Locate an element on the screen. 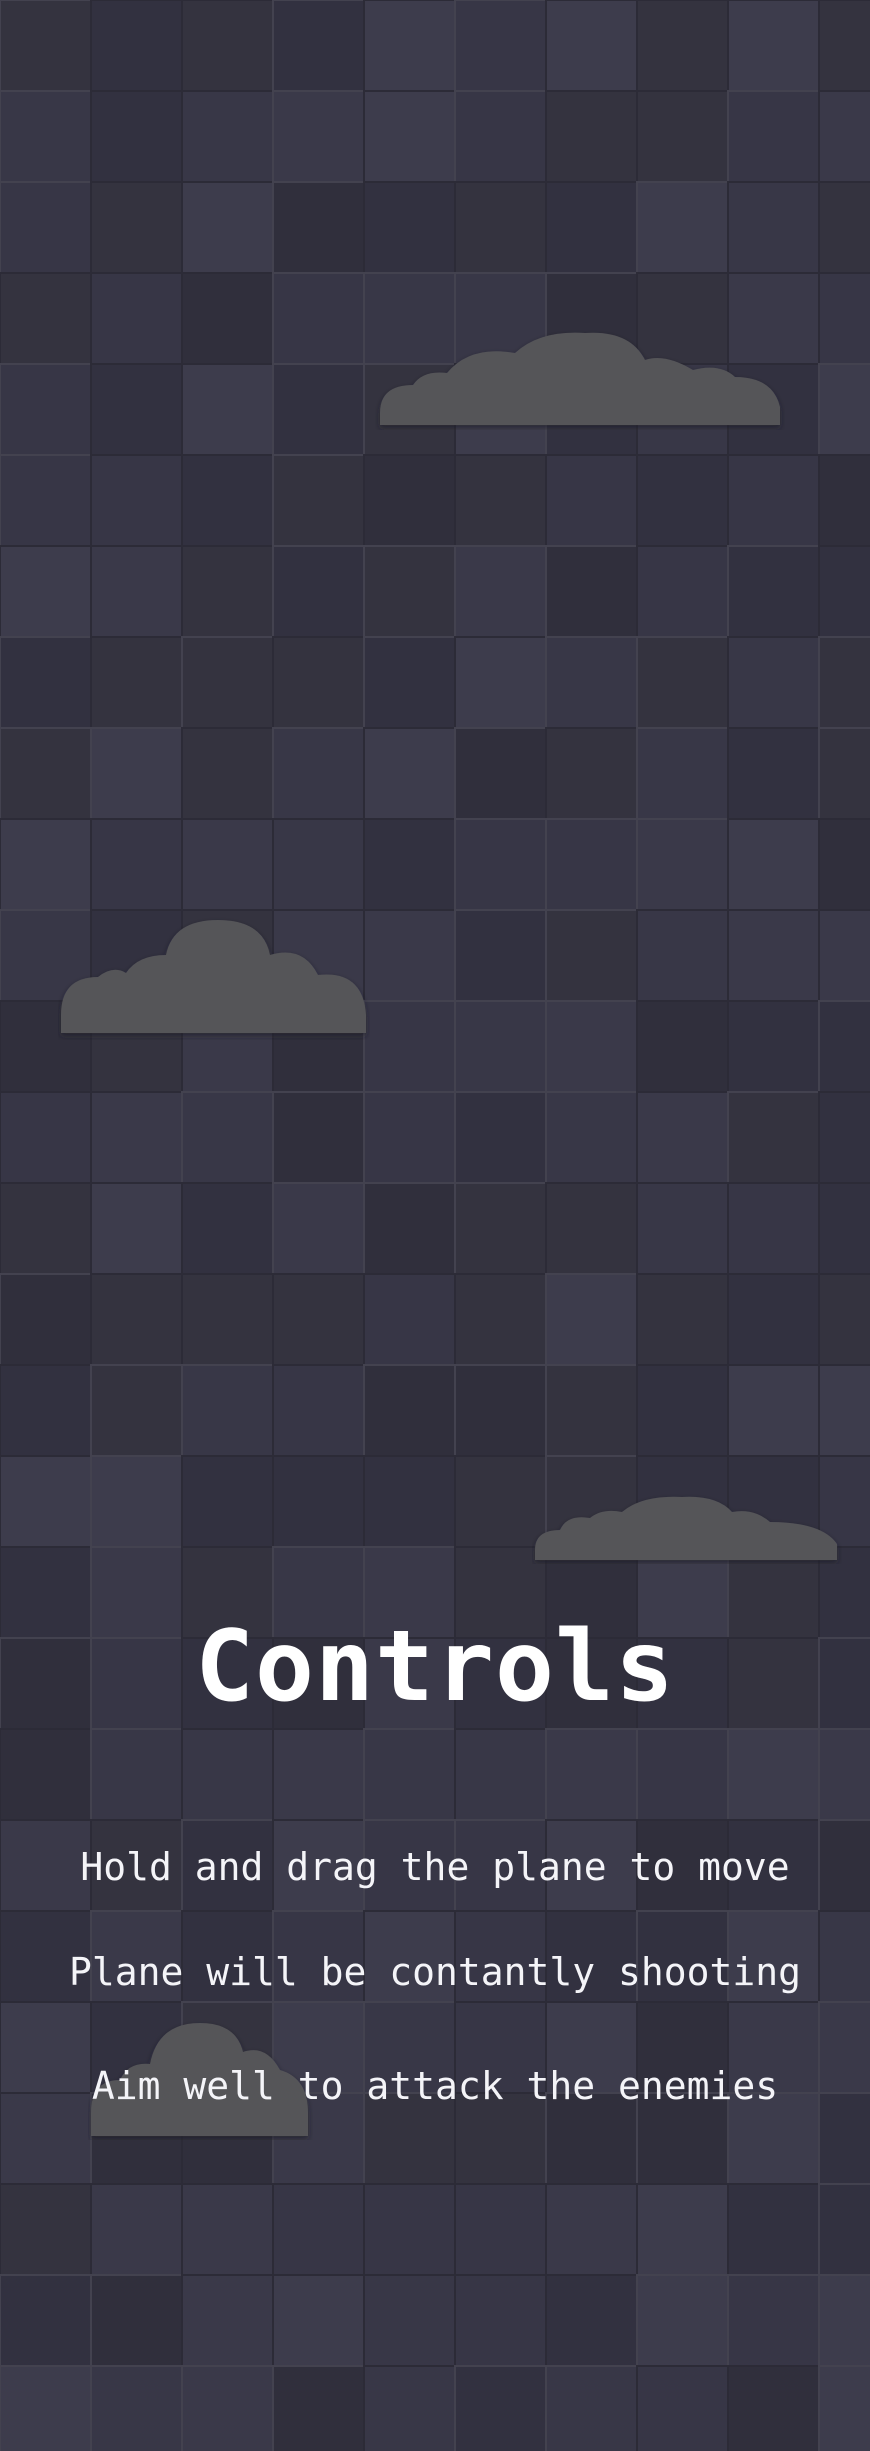 The height and width of the screenshot is (2451, 870). instruction-shooting: Plane will be contantly shooting is located at coordinates (435, 1972).